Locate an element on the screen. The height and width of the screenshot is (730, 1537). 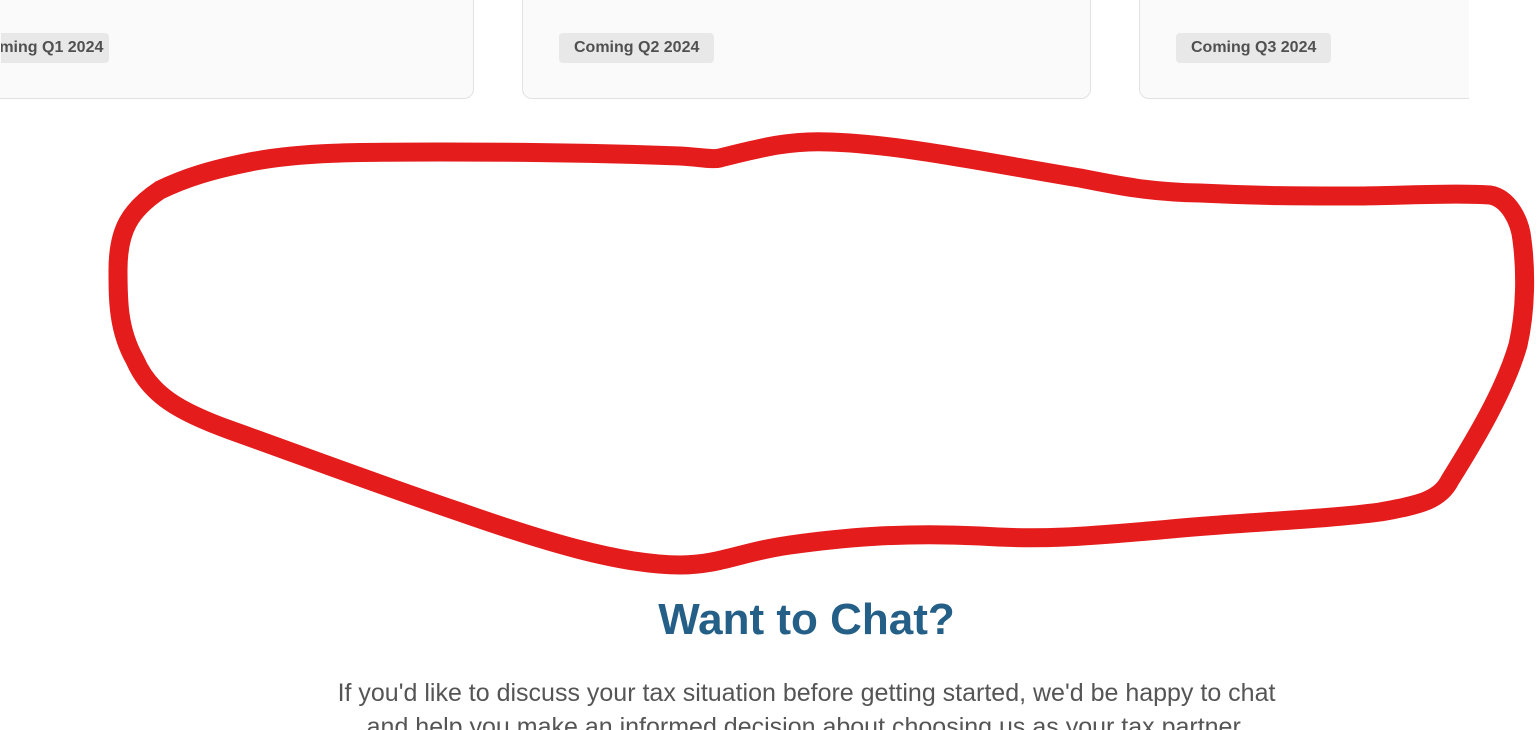
coming-soon-badge: Coming Q1 2024 is located at coordinates (55, 48).